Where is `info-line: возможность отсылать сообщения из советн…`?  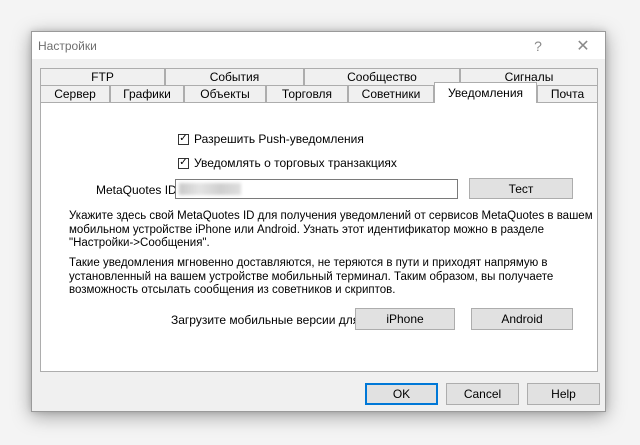 info-line: возможность отсылать сообщения из советн… is located at coordinates (232, 290).